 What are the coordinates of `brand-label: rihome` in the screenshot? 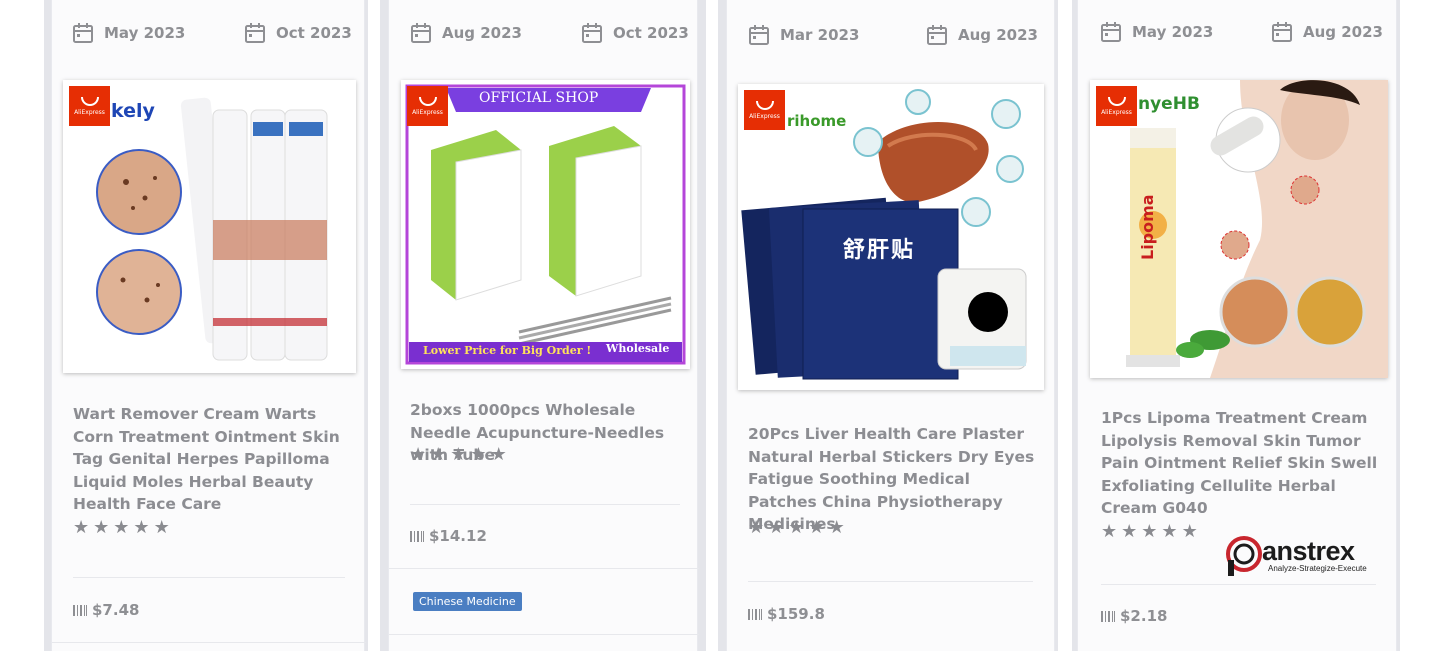 It's located at (817, 121).